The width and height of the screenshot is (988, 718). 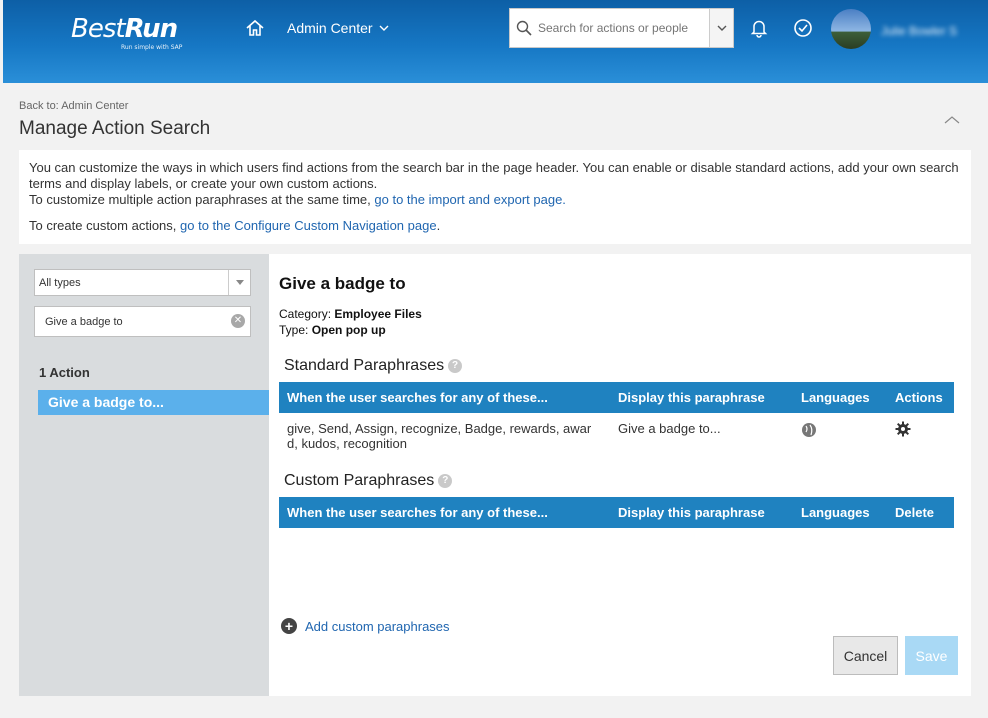 I want to click on back-link: Back to: Admin Center, so click(x=73, y=106).